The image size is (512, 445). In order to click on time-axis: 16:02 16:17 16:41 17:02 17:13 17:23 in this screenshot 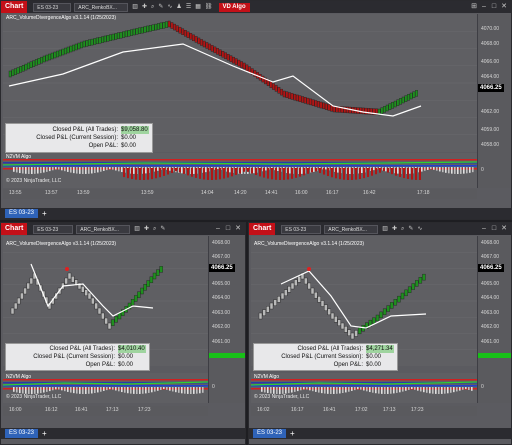, I will do `click(364, 411)`.